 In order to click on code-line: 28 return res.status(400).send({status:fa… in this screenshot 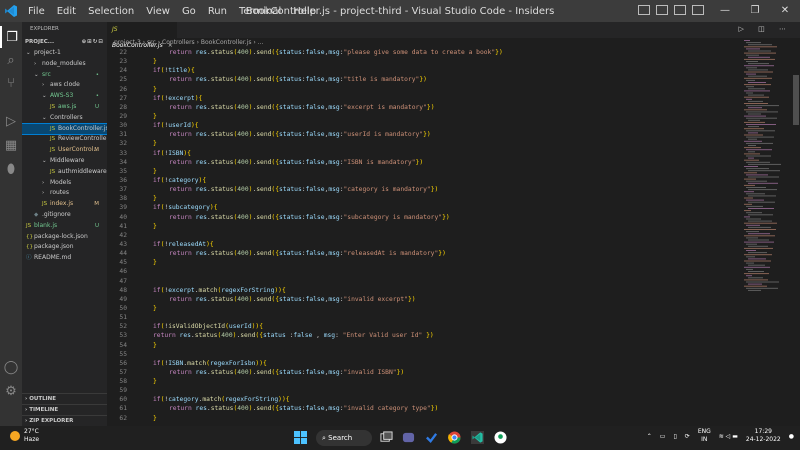, I will do `click(424, 107)`.